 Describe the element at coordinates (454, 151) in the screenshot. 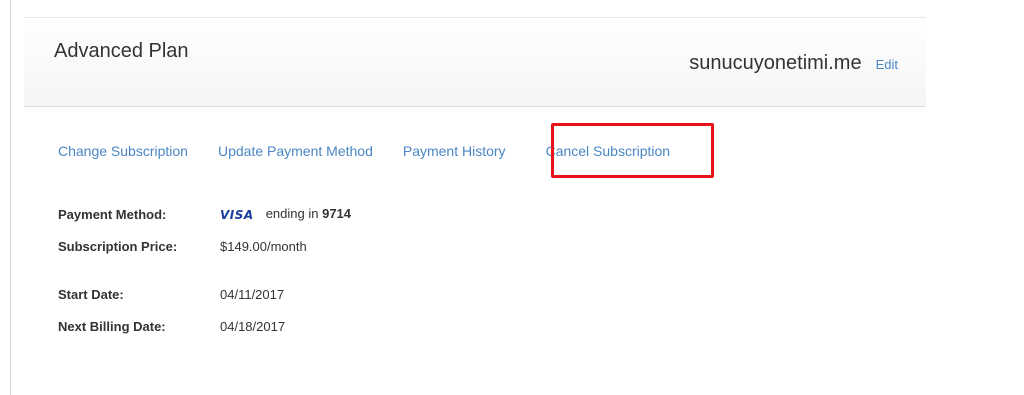

I see `payment-history-link: Payment History` at that location.